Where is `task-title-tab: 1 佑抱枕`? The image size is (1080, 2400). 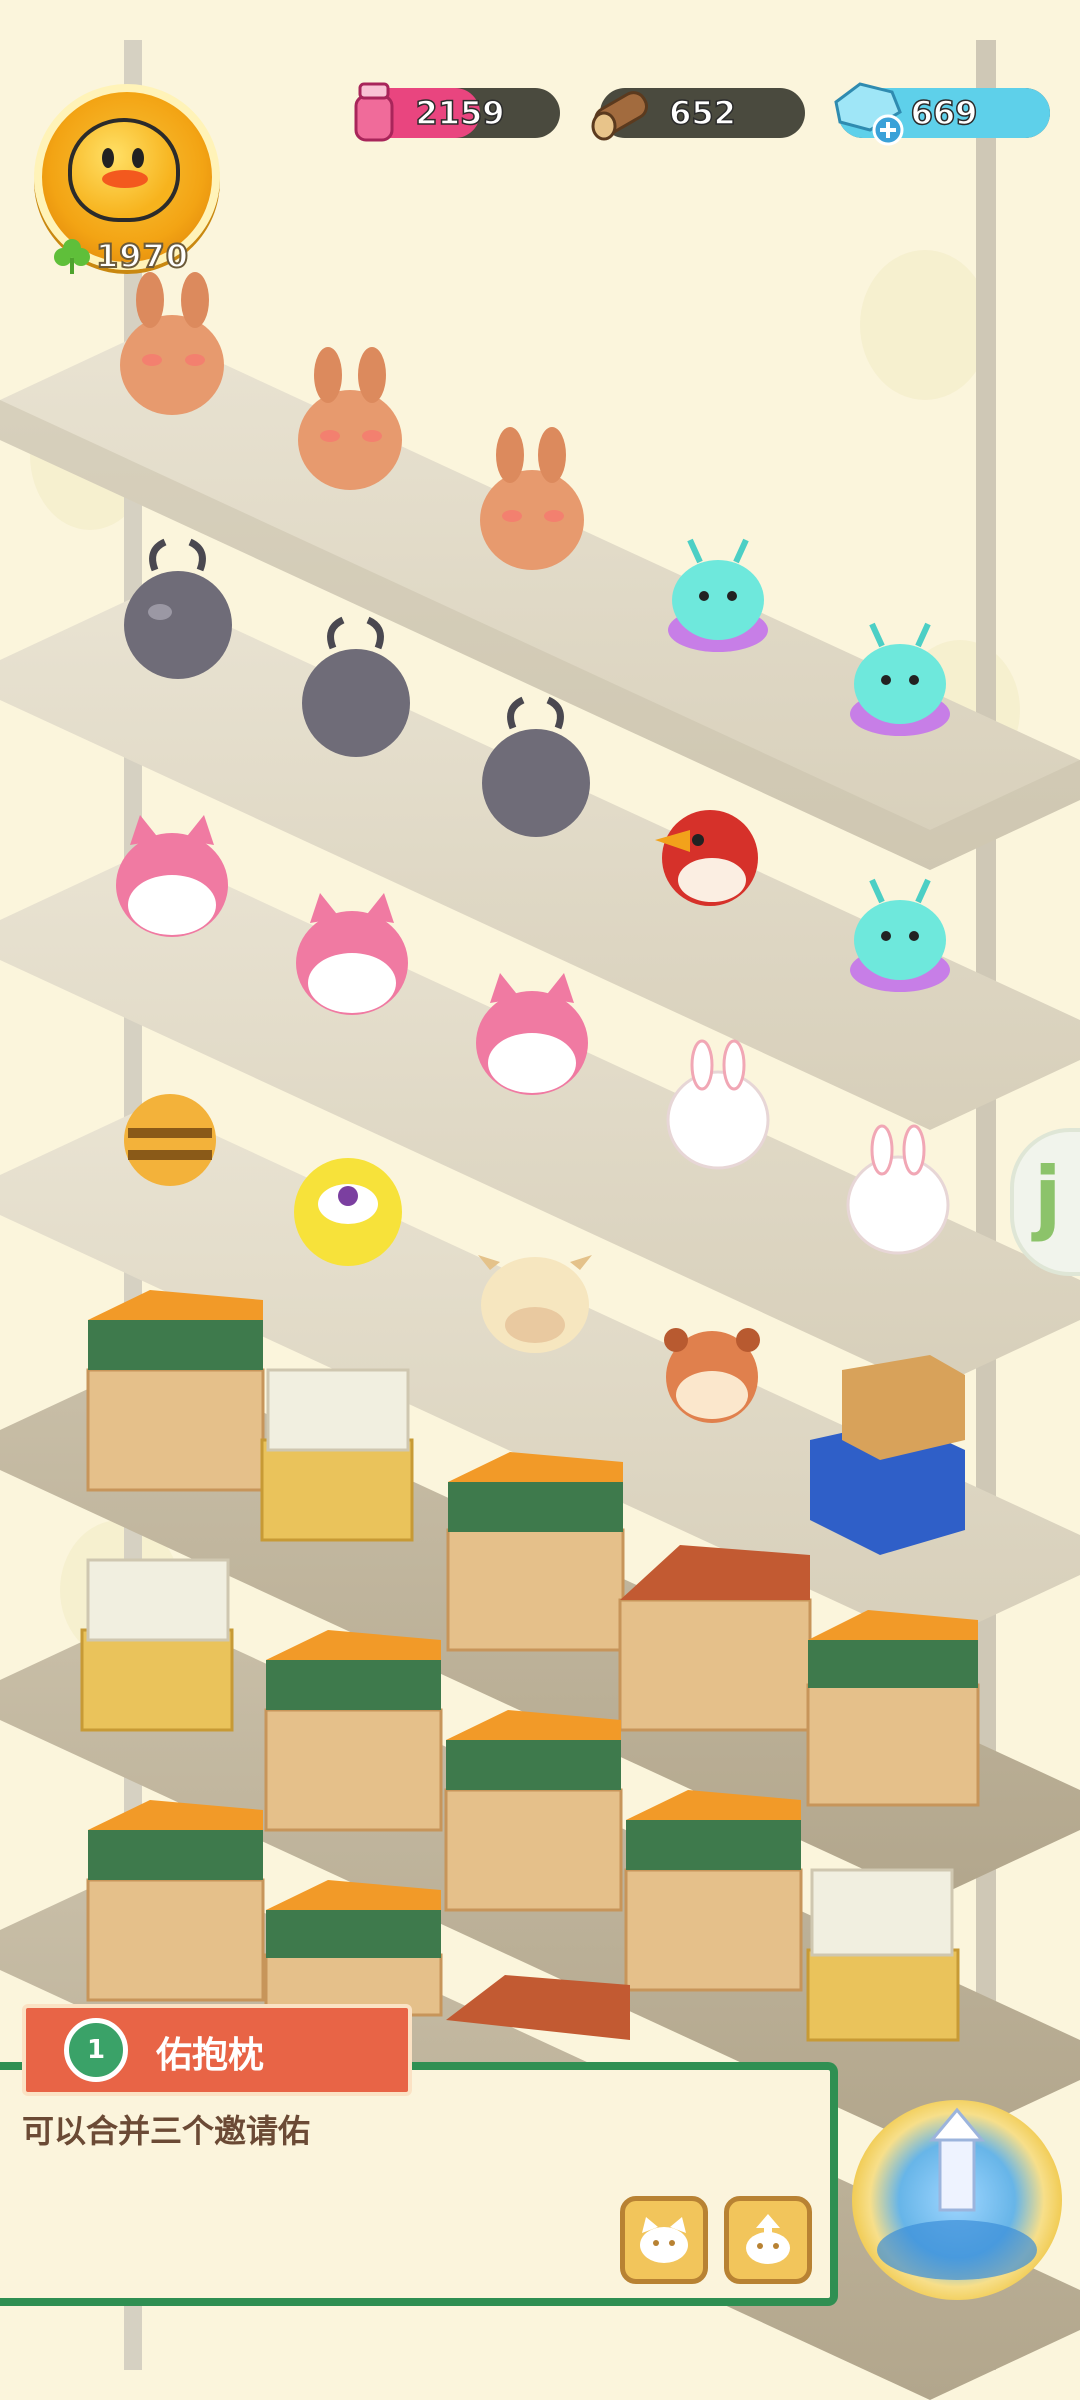
task-title-tab: 1 佑抱枕 is located at coordinates (217, 2050).